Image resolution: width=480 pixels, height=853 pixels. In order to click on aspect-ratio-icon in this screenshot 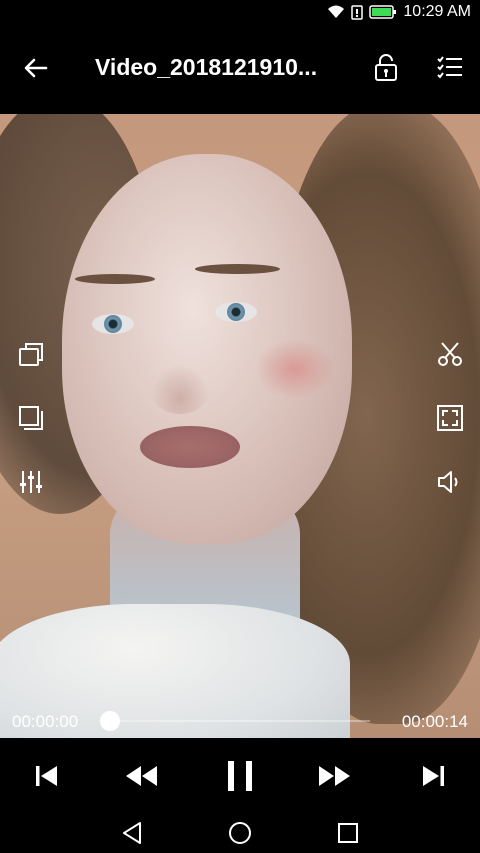, I will do `click(31, 418)`.